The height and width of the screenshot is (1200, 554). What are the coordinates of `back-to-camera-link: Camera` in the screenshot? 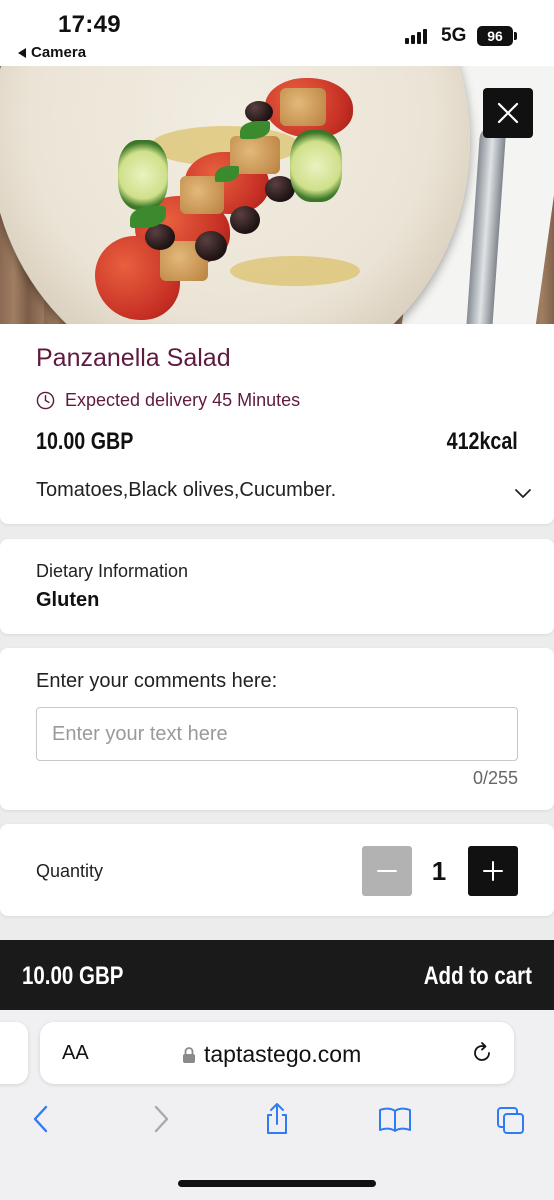 It's located at (52, 52).